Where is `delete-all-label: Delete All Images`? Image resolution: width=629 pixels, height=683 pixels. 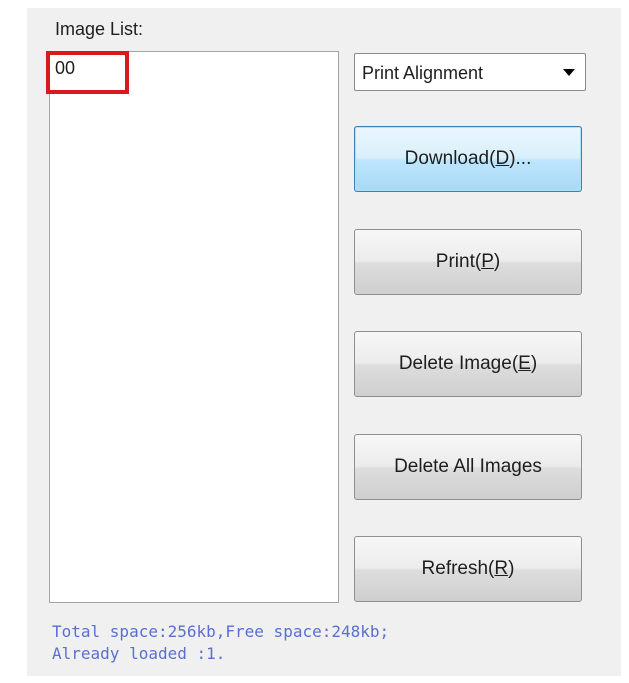 delete-all-label: Delete All Images is located at coordinates (468, 466).